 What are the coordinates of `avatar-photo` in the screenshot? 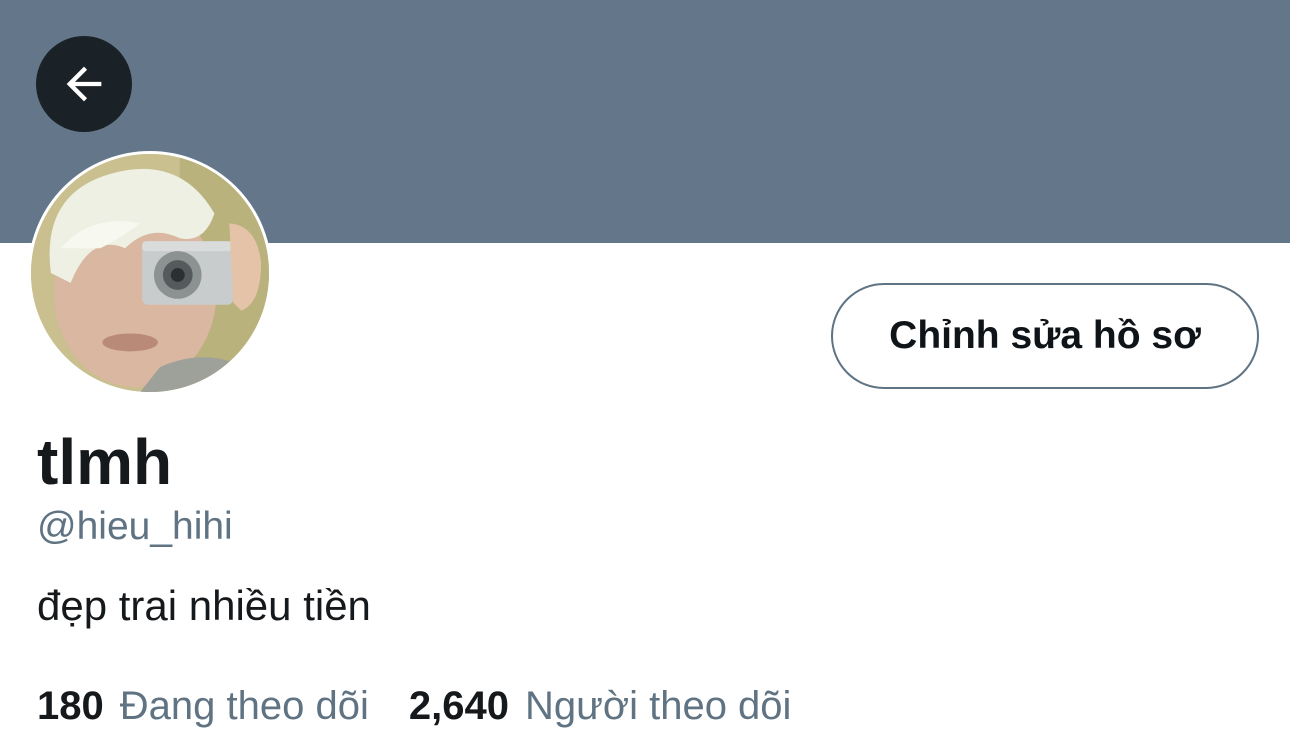 It's located at (150, 273).